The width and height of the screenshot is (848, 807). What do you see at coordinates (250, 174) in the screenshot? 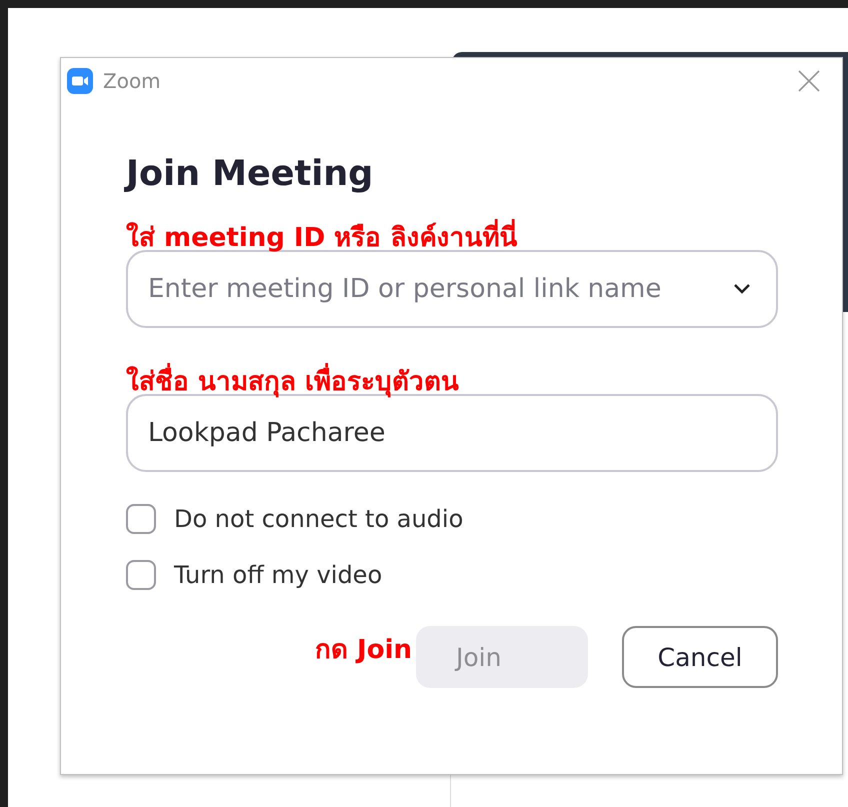
I see `dialog-heading: Join Meeting` at bounding box center [250, 174].